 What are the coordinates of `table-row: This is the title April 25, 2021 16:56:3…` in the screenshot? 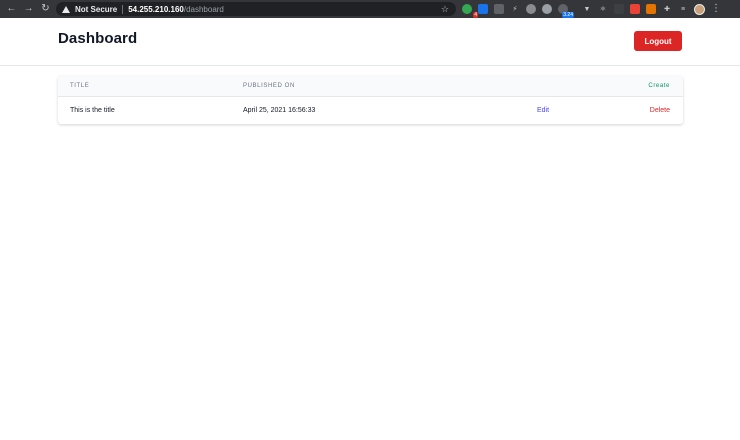 It's located at (370, 110).